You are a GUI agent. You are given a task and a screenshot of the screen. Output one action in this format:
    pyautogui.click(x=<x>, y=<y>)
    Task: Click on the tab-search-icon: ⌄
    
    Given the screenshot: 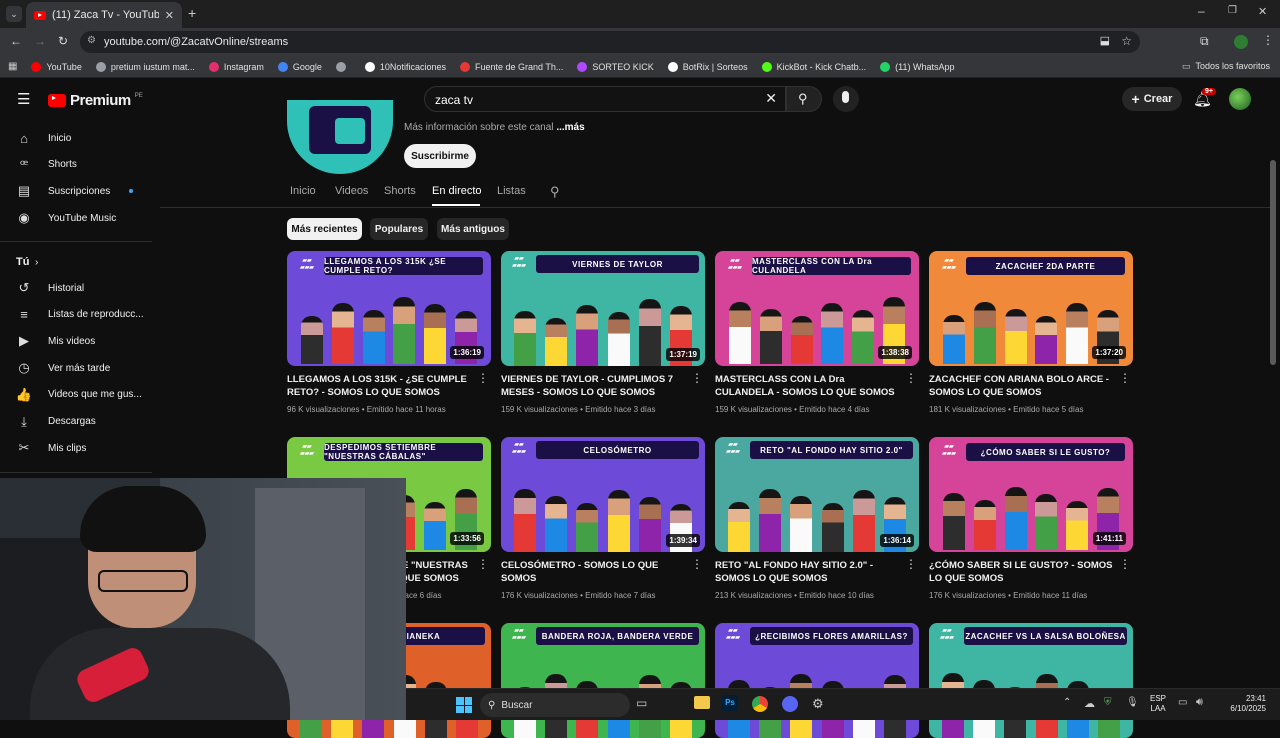 What is the action you would take?
    pyautogui.click(x=14, y=14)
    